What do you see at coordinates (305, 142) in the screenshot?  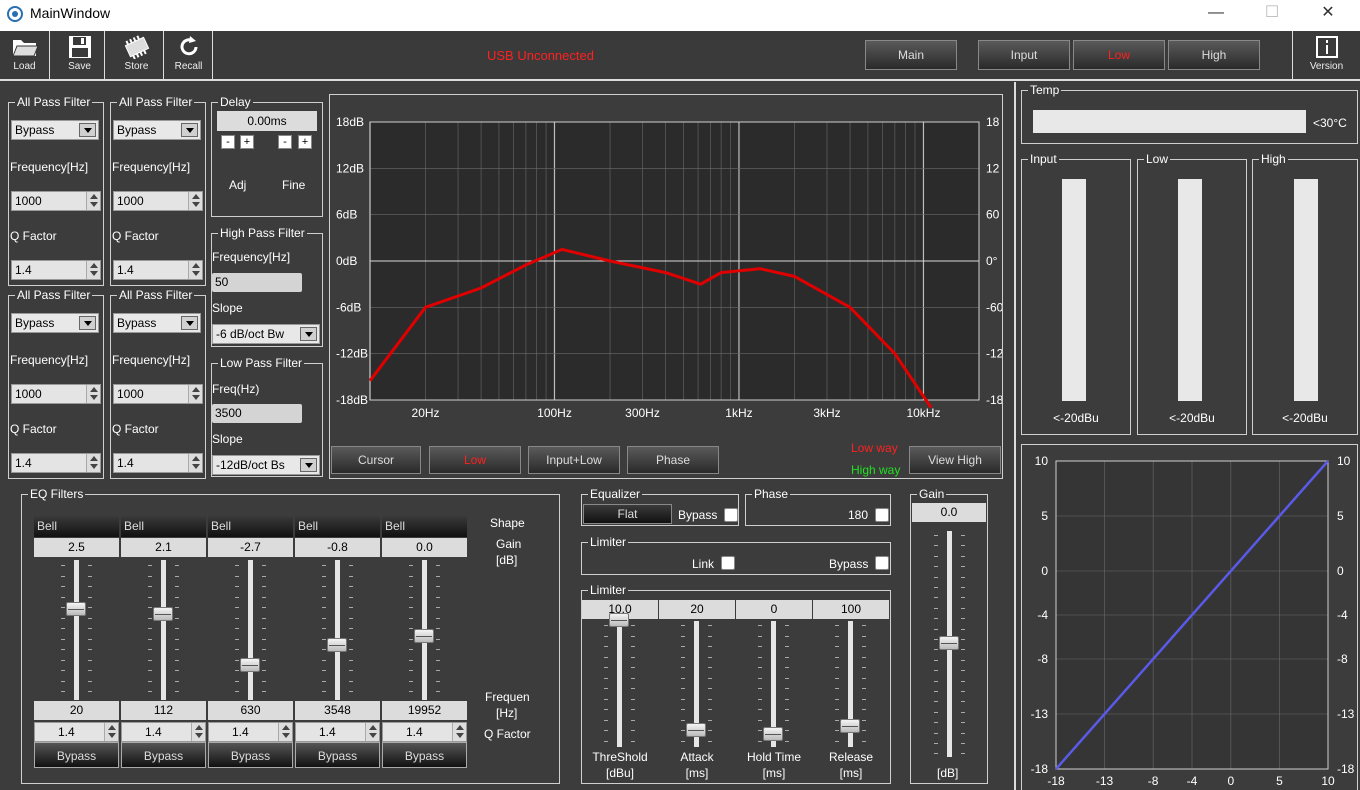 I see `fine-plus-button: +` at bounding box center [305, 142].